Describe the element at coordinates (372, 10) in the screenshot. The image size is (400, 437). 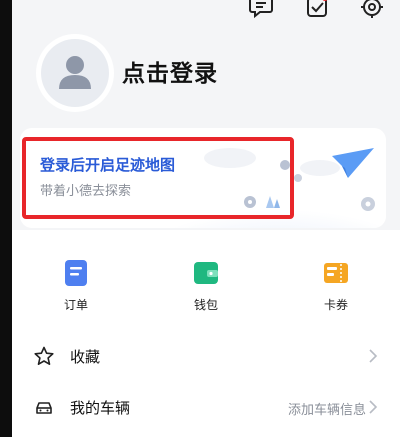
I see `settings-icon` at that location.